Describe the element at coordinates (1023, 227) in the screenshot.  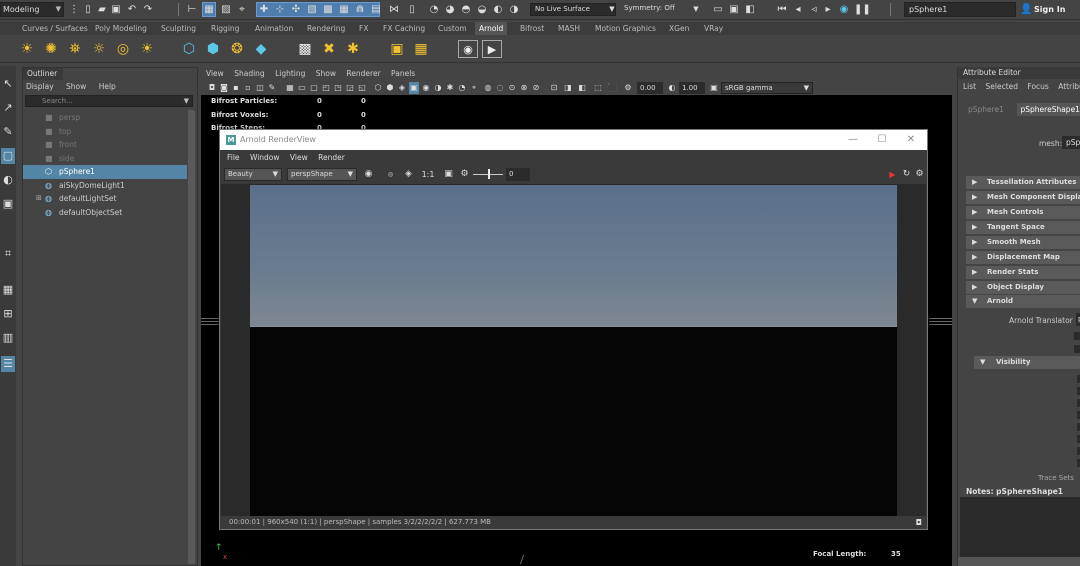
I see `ae-section-tangent-space: ▶ Tangent Space` at that location.